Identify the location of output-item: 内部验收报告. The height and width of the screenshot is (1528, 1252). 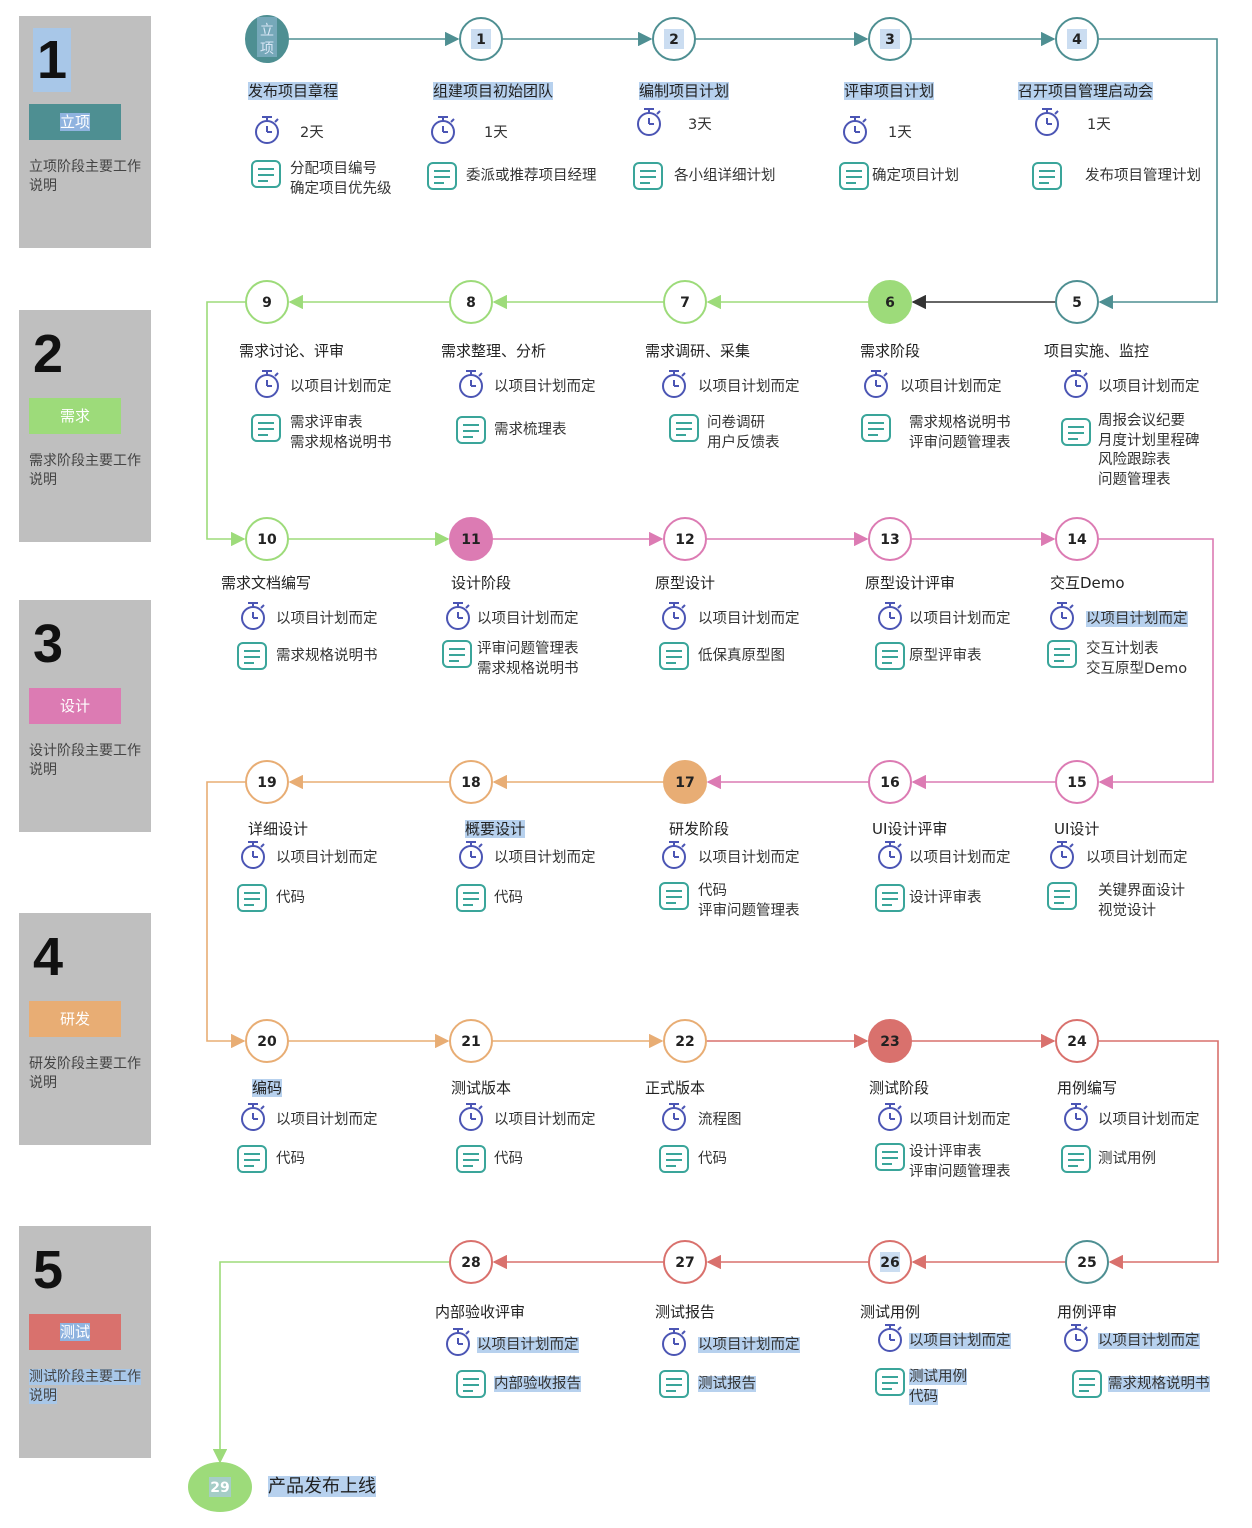
(537, 1384).